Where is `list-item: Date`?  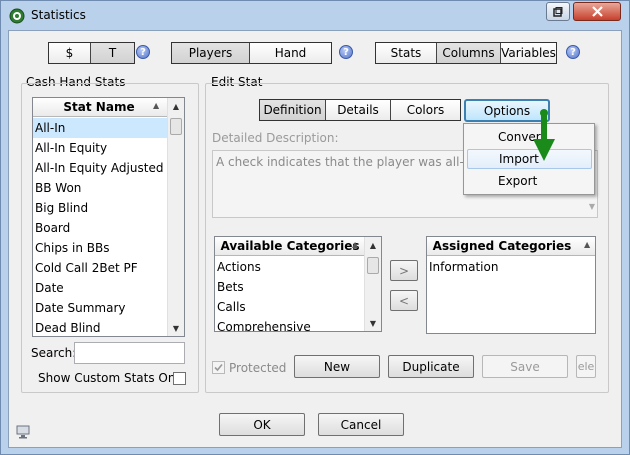
list-item: Date is located at coordinates (101, 288).